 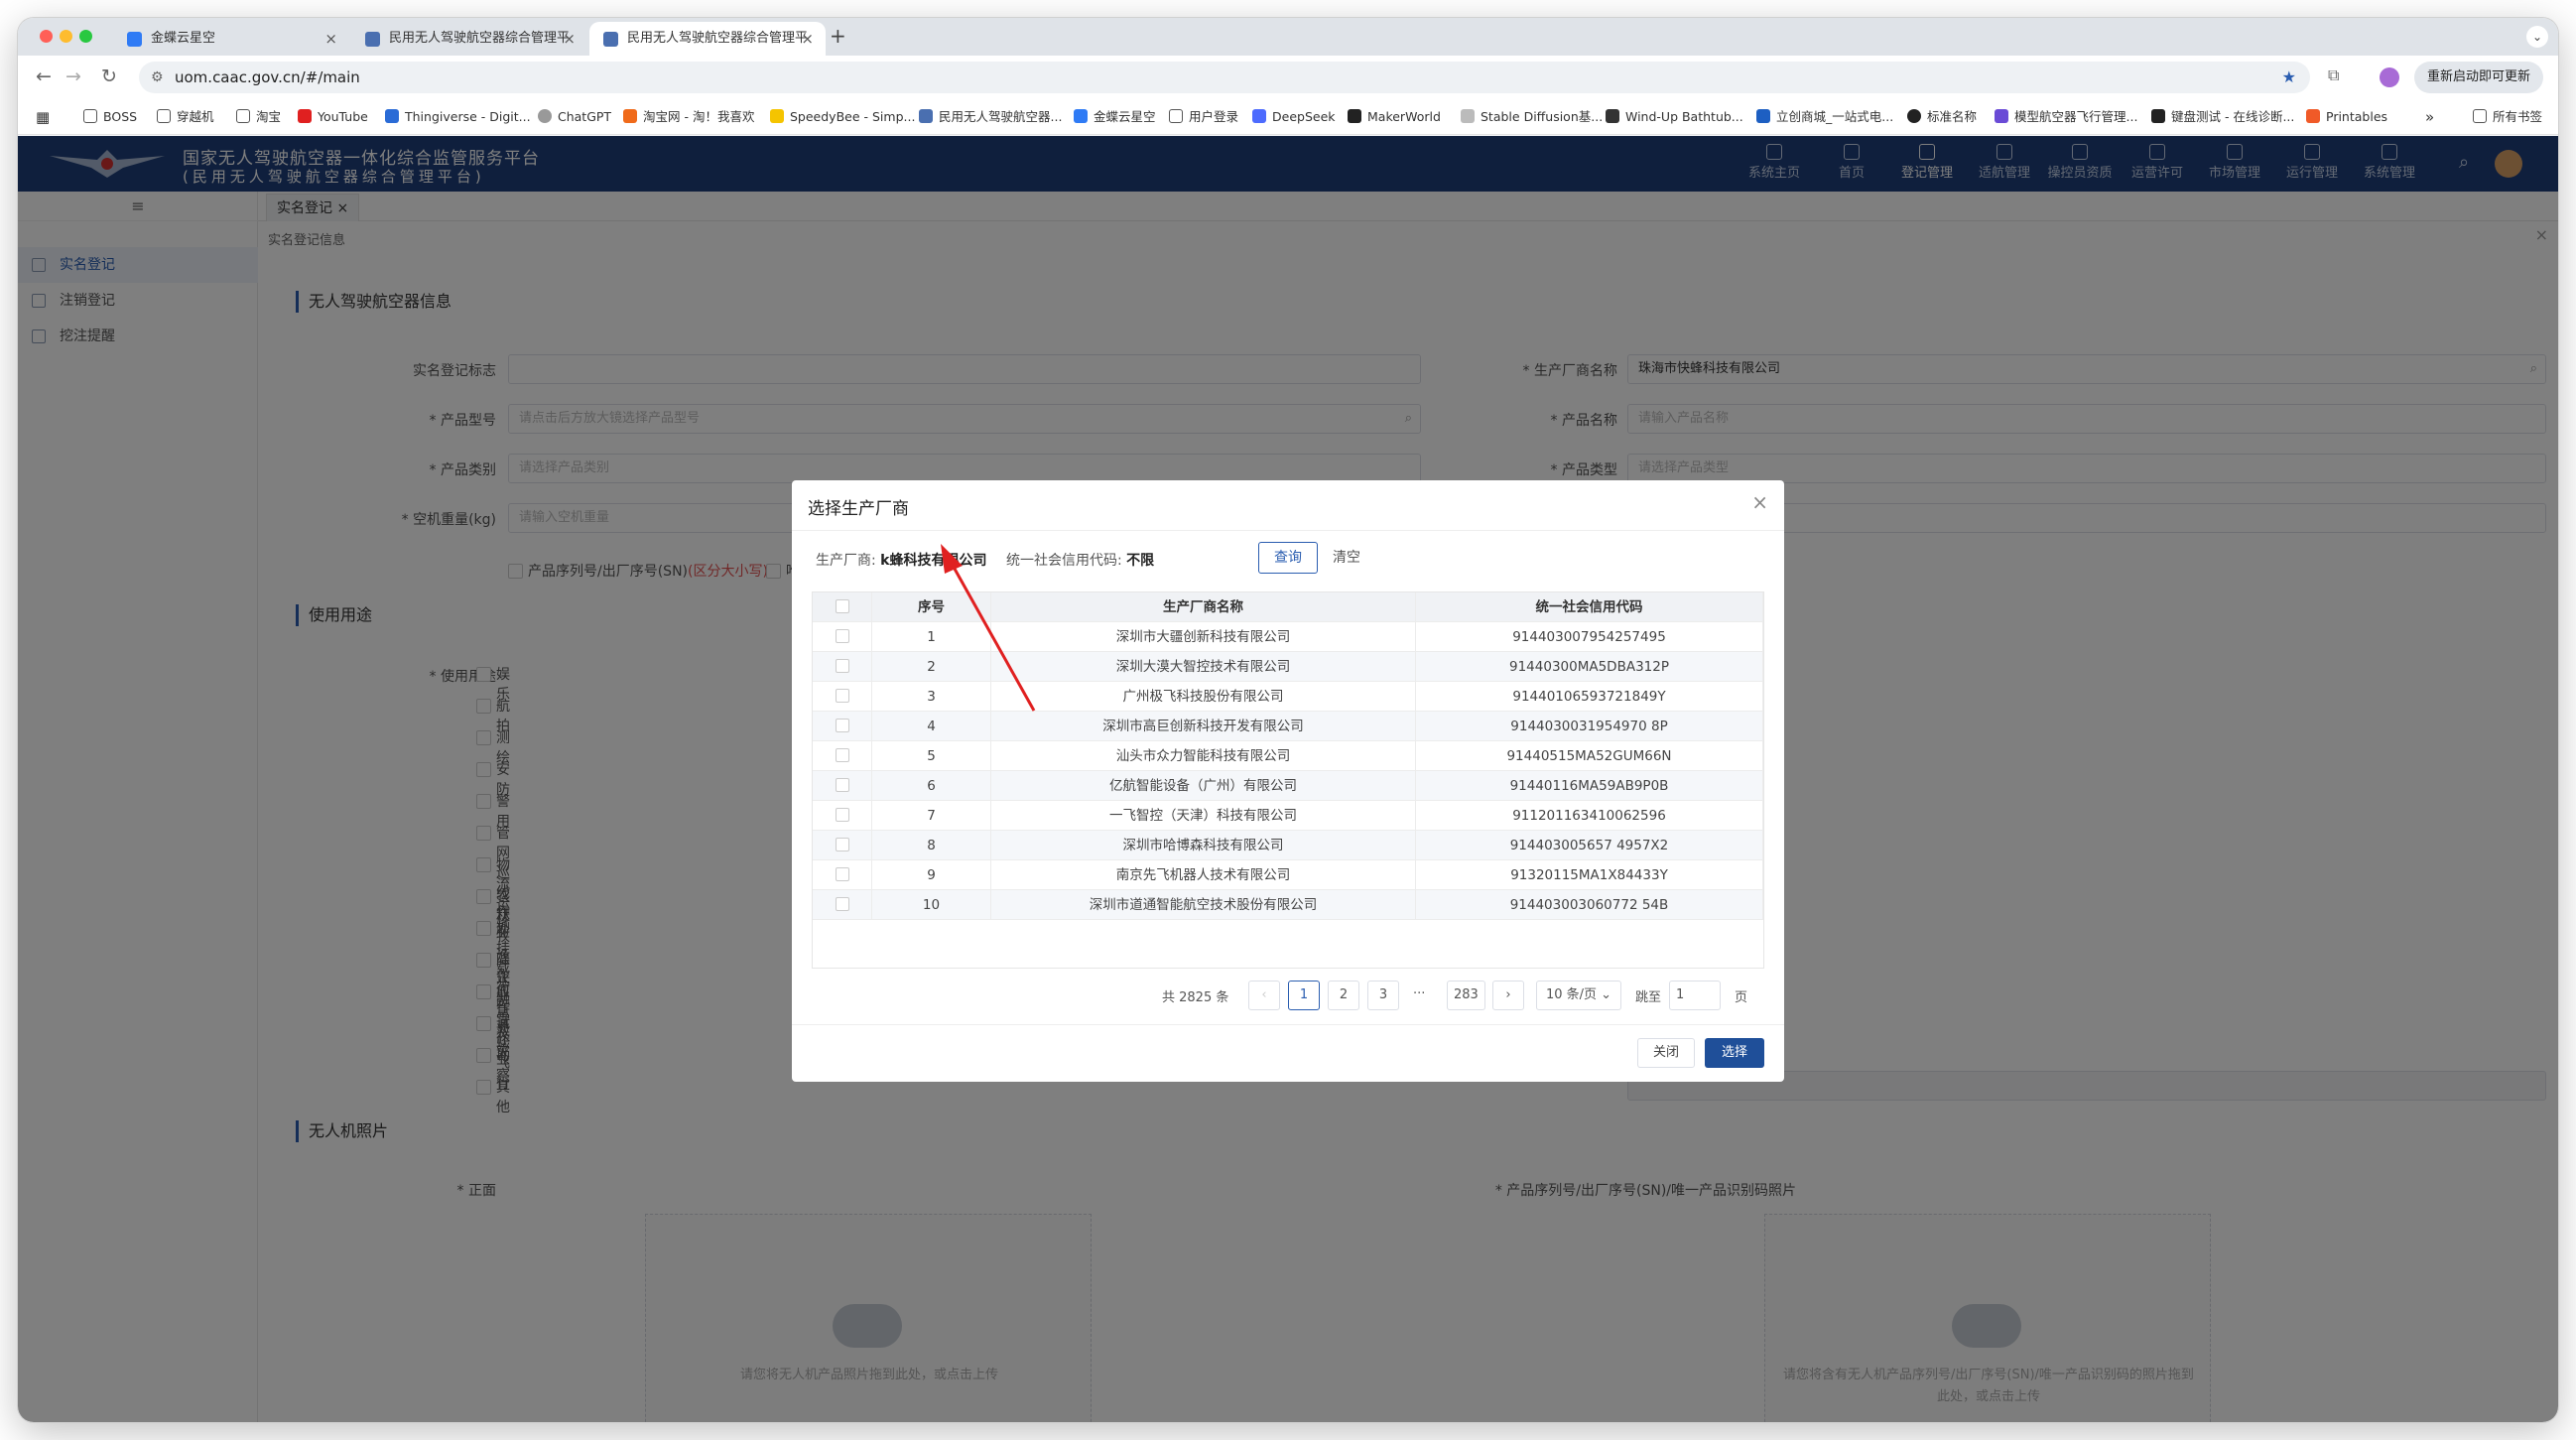 What do you see at coordinates (1288, 607) in the screenshot?
I see `table-header: 序号 生产厂商名称 统一社会信用代码` at bounding box center [1288, 607].